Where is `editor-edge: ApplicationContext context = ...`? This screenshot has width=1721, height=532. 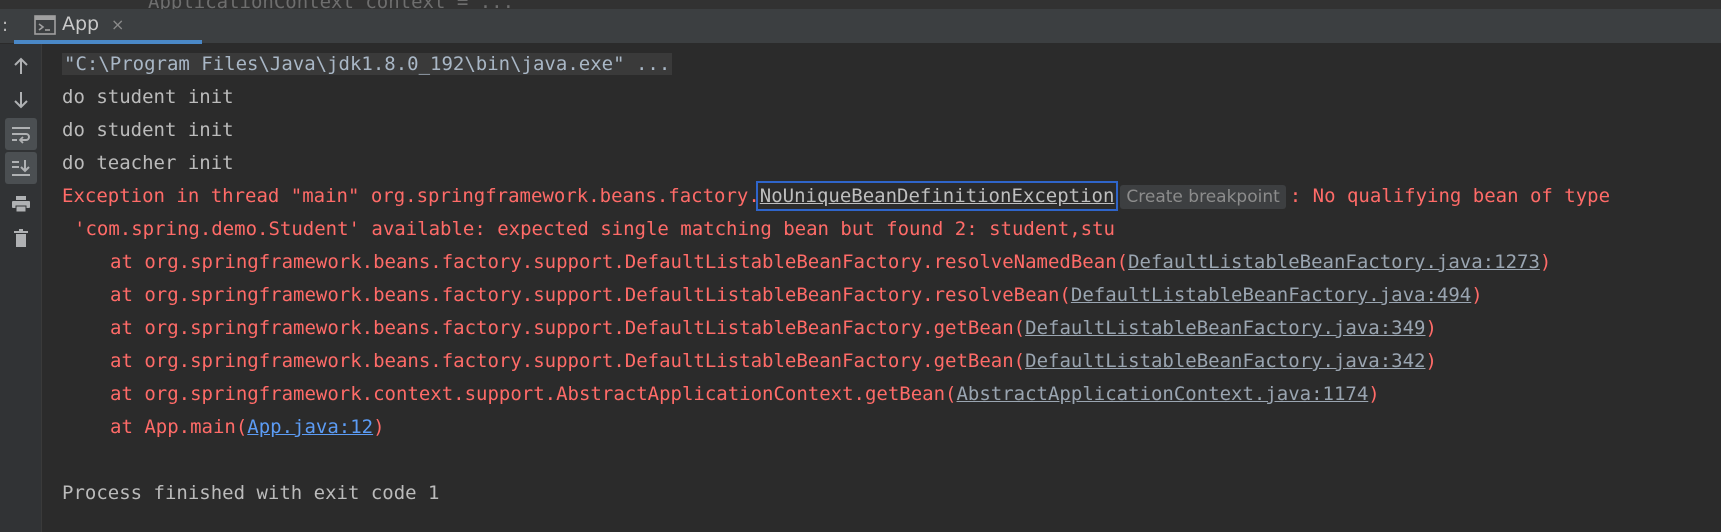
editor-edge: ApplicationContext context = ... is located at coordinates (860, 4).